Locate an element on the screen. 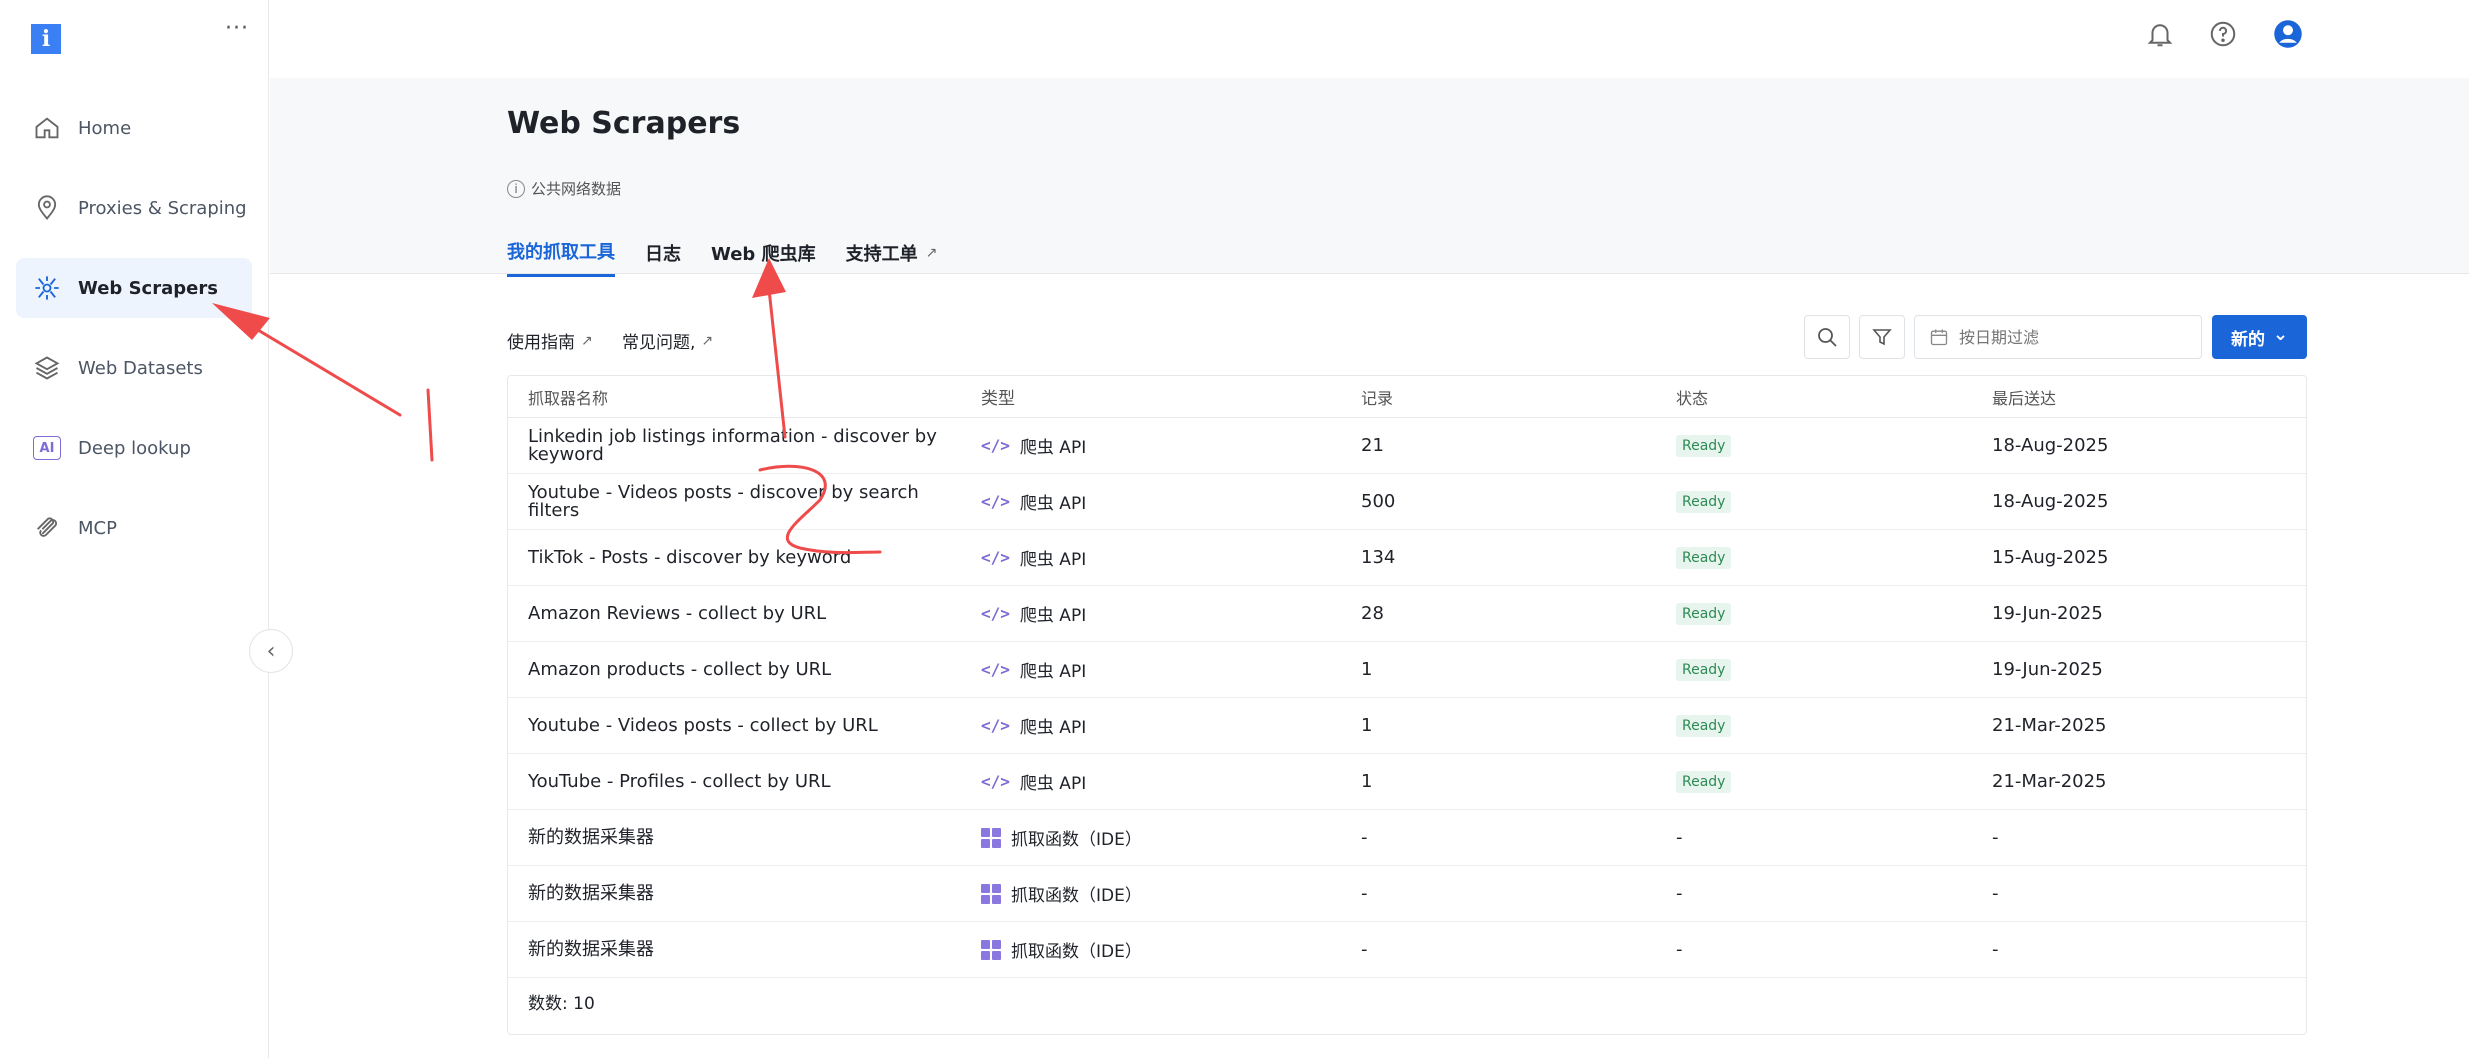 The height and width of the screenshot is (1058, 2469). search-button is located at coordinates (1827, 337).